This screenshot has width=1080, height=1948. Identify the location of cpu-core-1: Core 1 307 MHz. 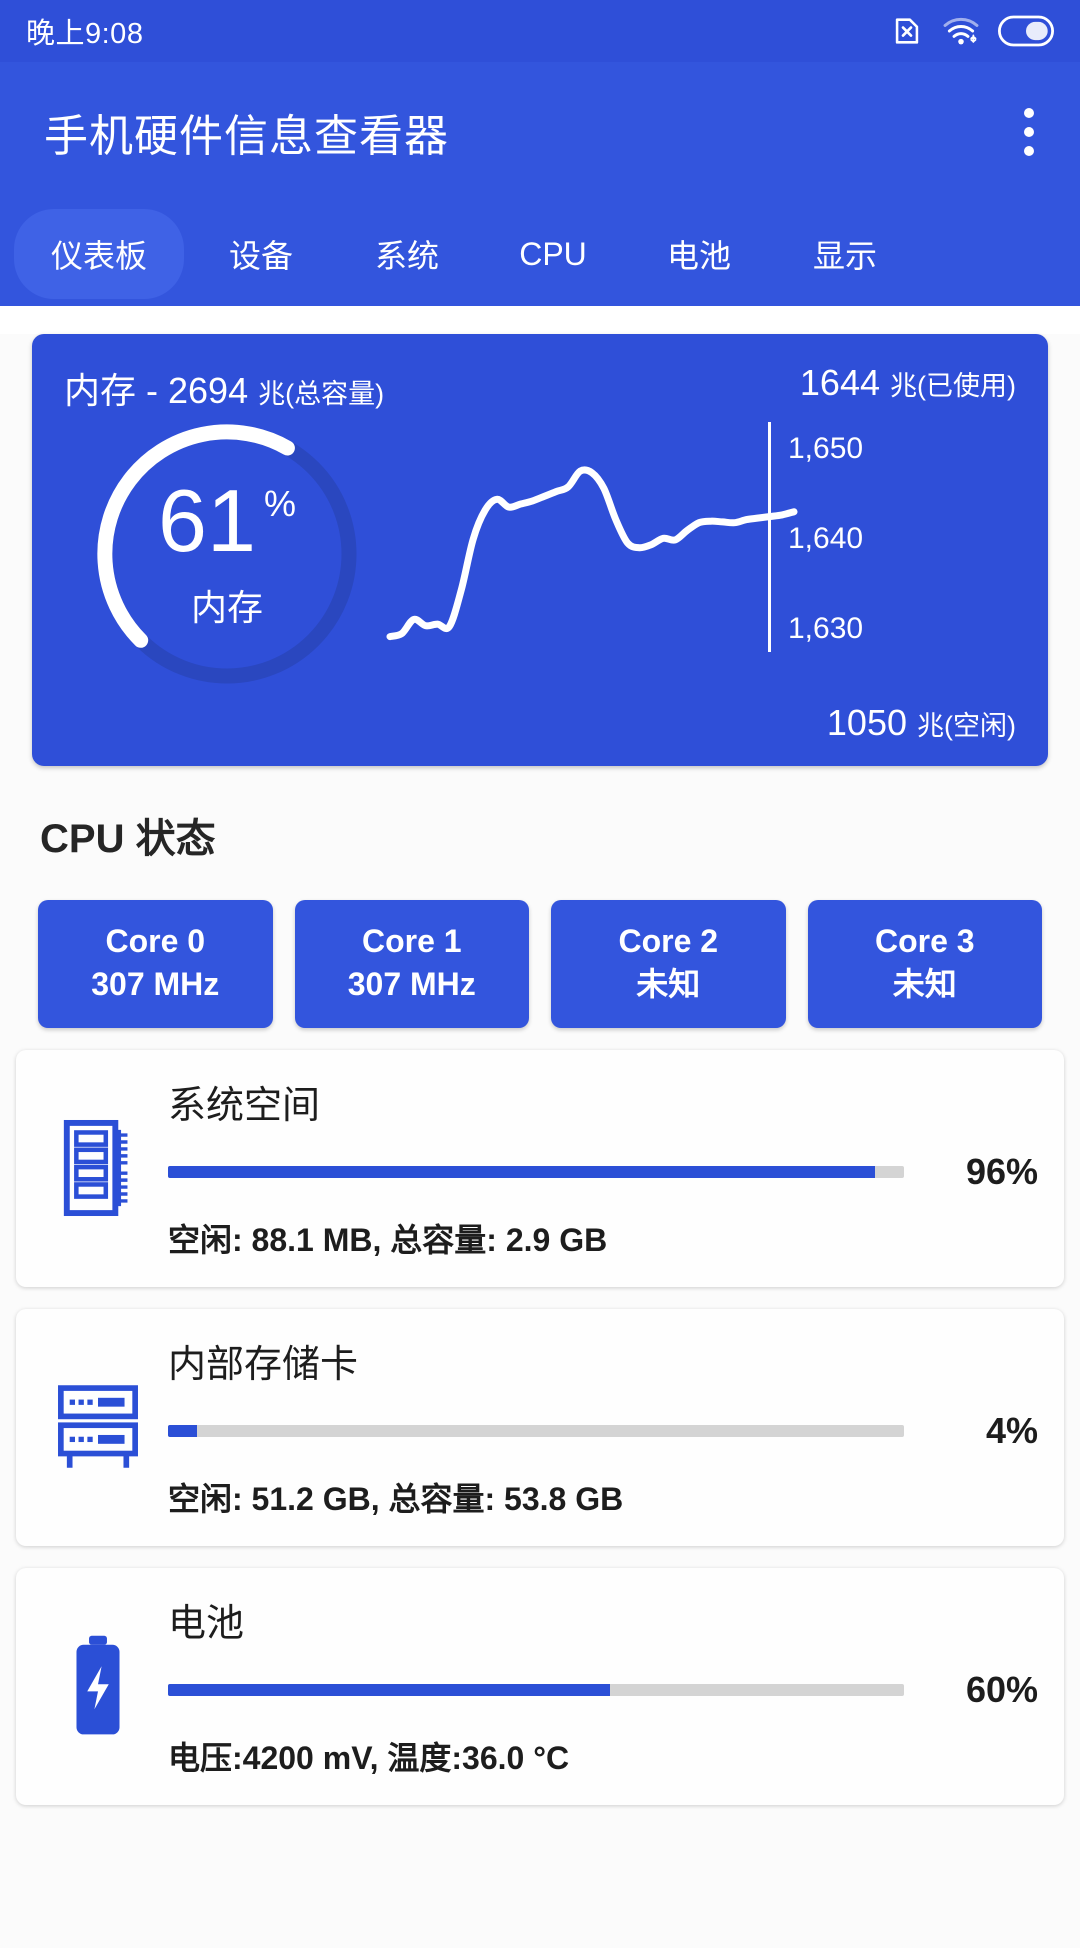
(411, 964).